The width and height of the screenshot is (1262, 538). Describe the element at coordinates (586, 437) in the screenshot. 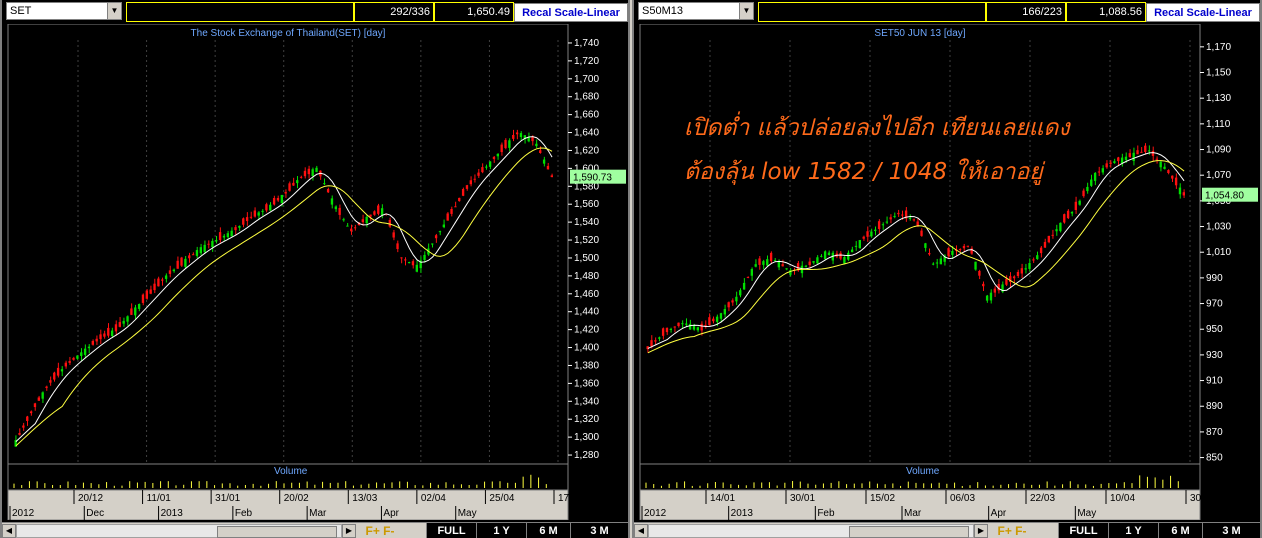

I see `y-axis-label: 1,300` at that location.